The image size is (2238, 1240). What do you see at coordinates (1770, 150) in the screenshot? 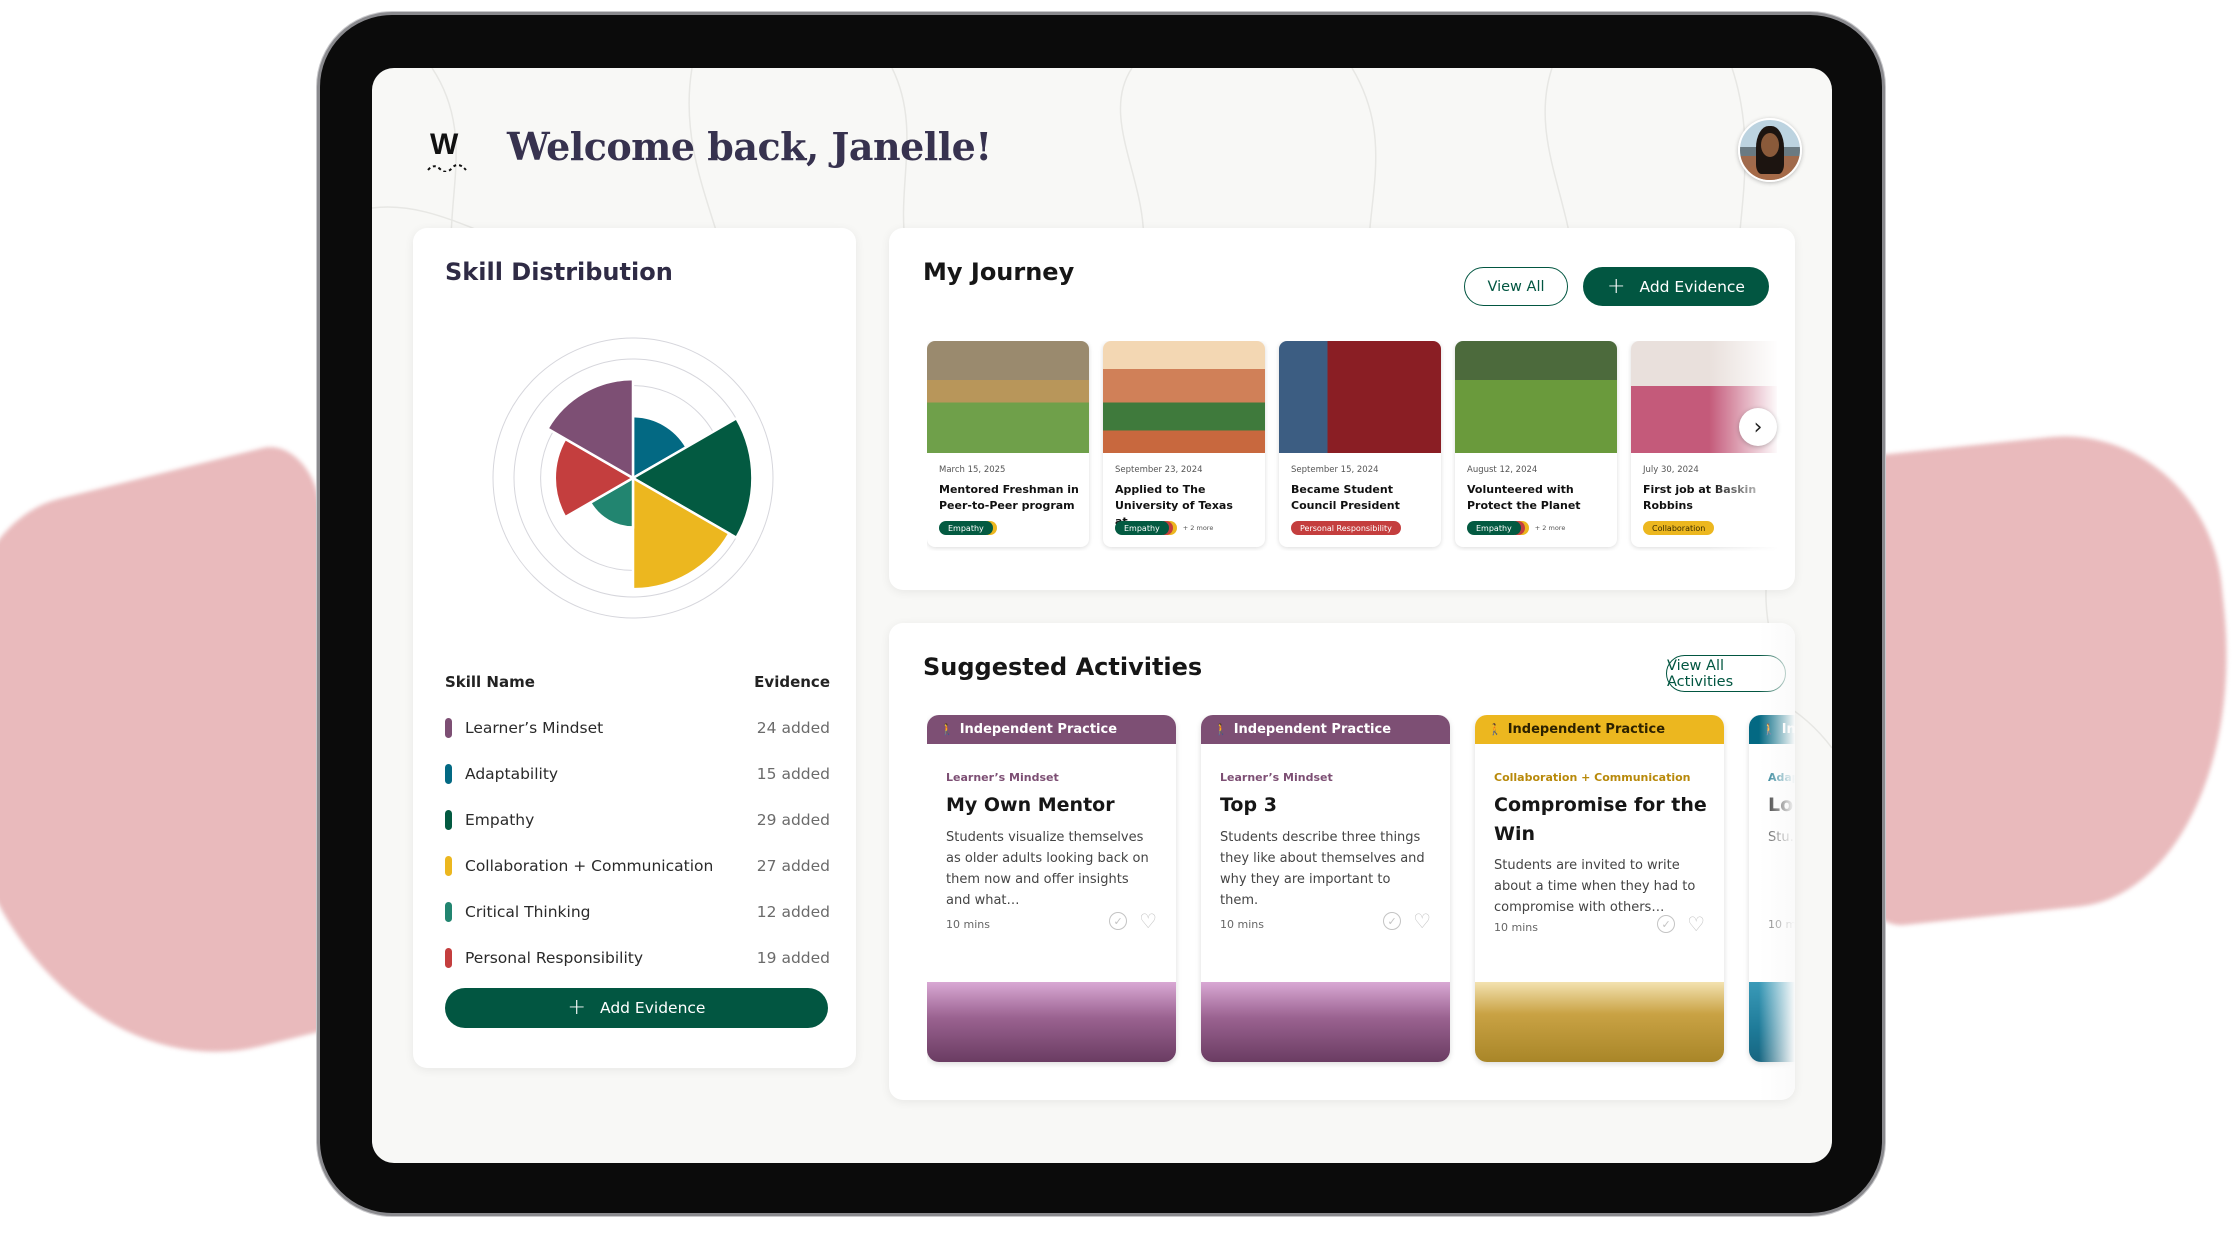
I see `user-avatar` at bounding box center [1770, 150].